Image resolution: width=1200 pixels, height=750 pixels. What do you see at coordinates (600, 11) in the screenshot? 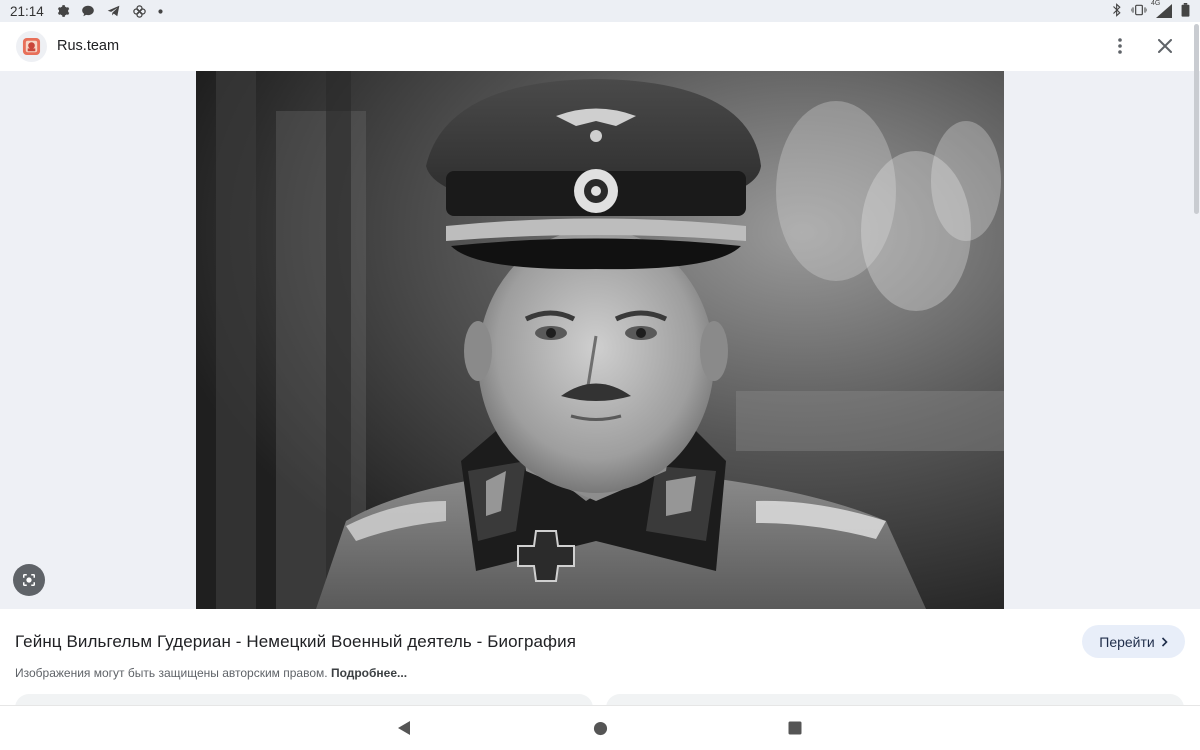
I see `status-bar: 21:14 4G` at bounding box center [600, 11].